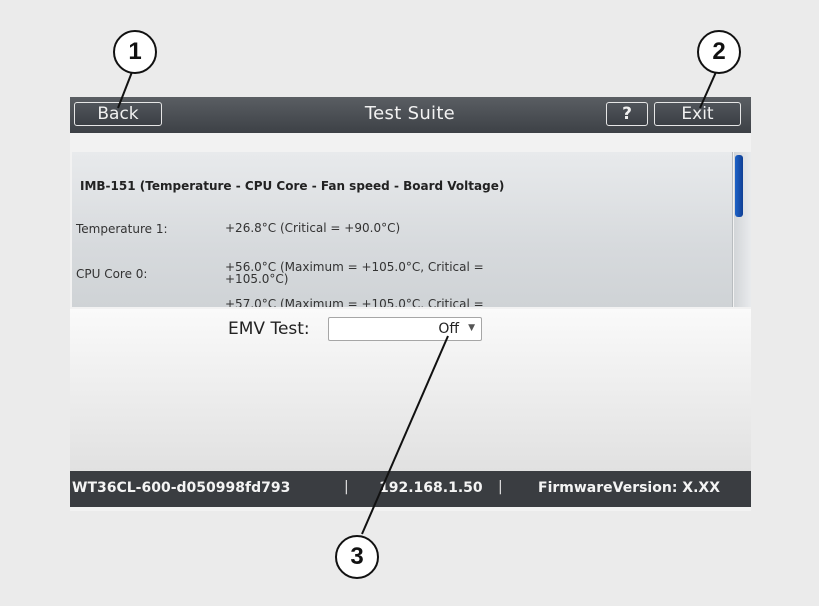 This screenshot has width=819, height=606. What do you see at coordinates (357, 557) in the screenshot?
I see `callout-3: 3` at bounding box center [357, 557].